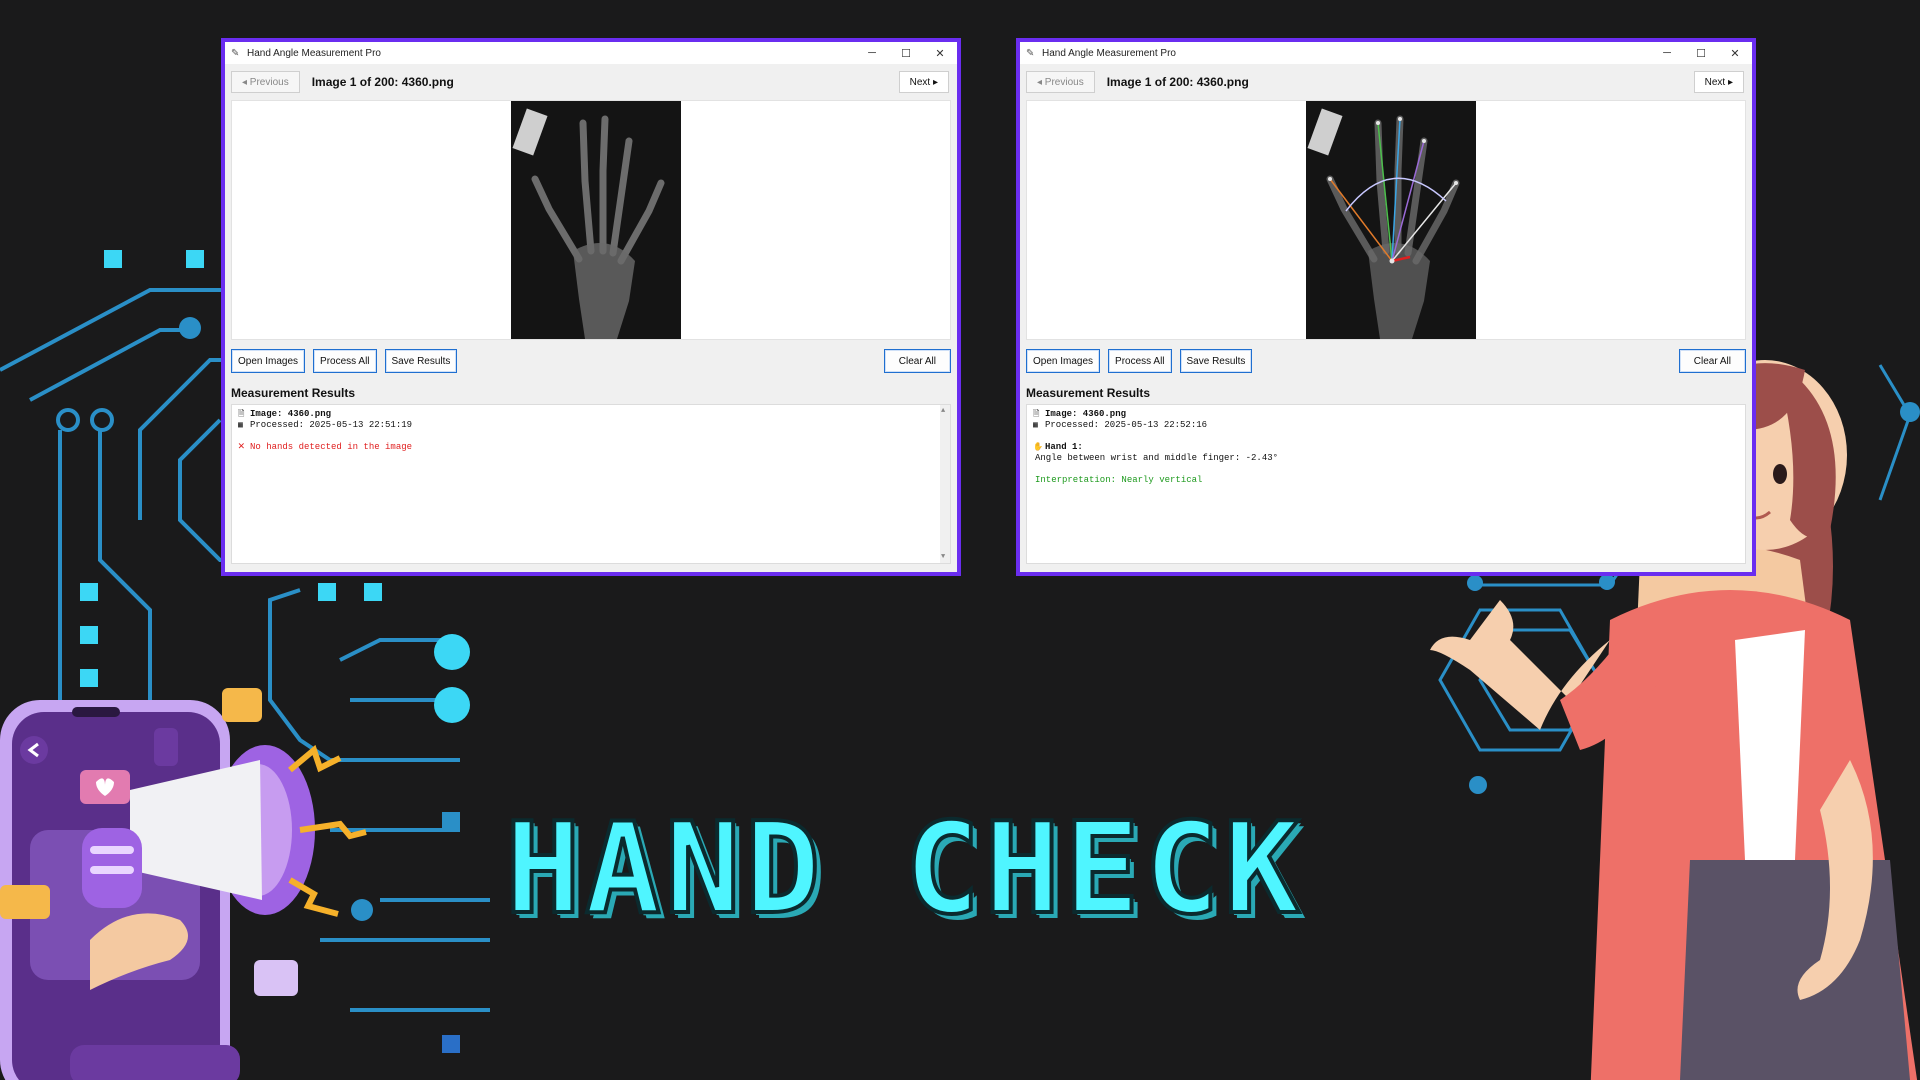 Image resolution: width=1920 pixels, height=1080 pixels. What do you see at coordinates (1038, 447) in the screenshot?
I see `hand-icon: ✋` at bounding box center [1038, 447].